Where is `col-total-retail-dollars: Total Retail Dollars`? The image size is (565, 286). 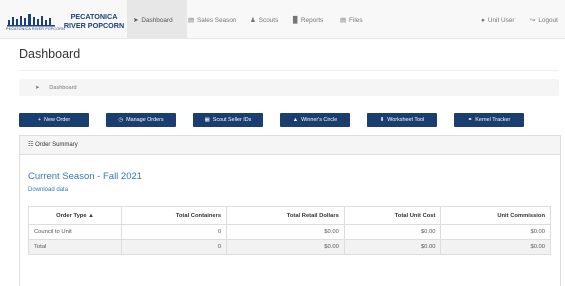
col-total-retail-dollars: Total Retail Dollars is located at coordinates (285, 215).